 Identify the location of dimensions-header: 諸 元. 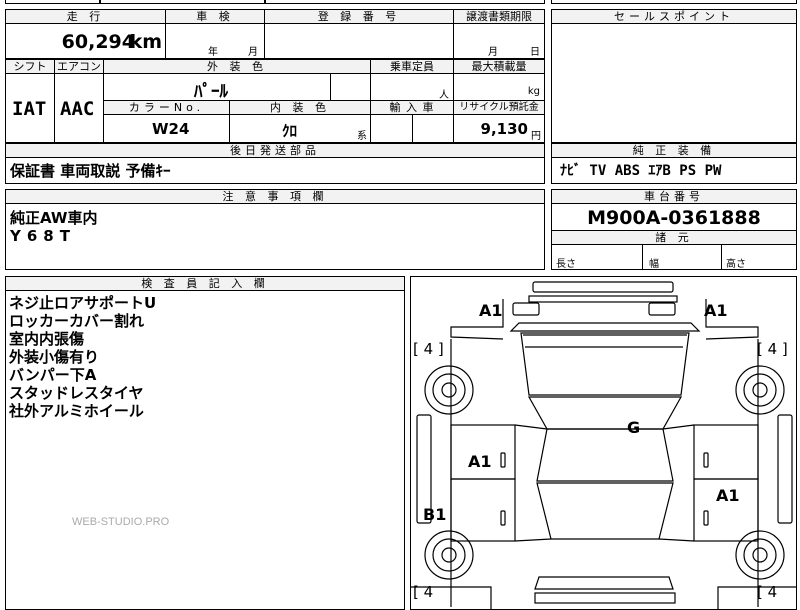
(674, 237).